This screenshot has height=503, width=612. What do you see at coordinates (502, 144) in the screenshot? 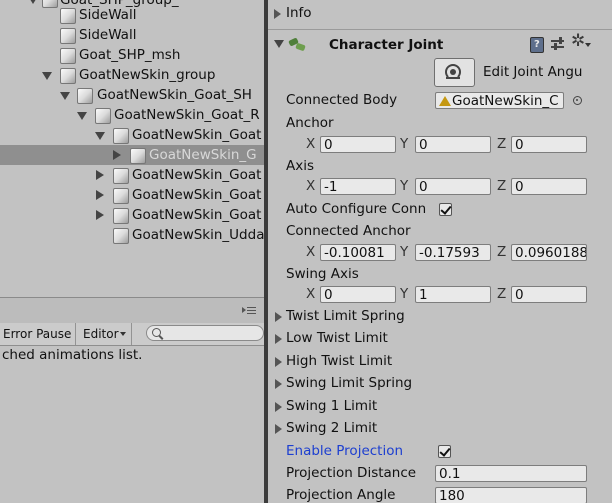
I see `anchor-z-label: Z` at bounding box center [502, 144].